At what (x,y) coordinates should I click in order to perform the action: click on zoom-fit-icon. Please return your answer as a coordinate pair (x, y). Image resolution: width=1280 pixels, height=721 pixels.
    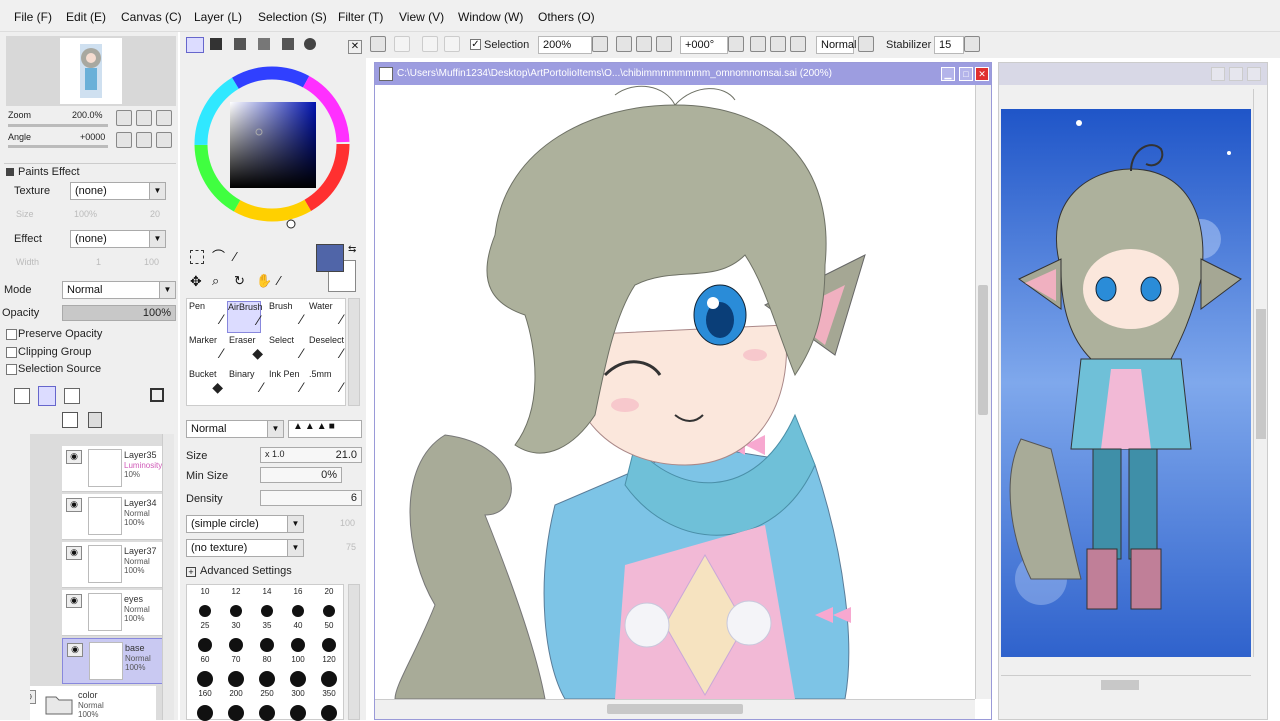
    Looking at the image, I should click on (664, 44).